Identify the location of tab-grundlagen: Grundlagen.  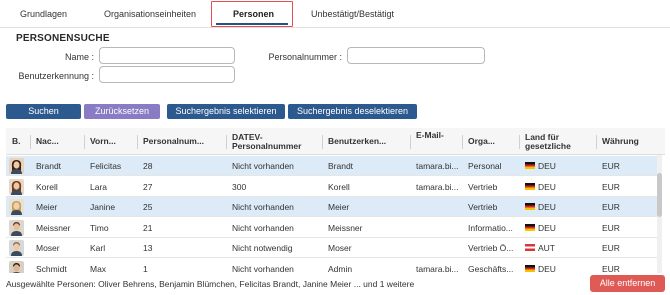
(43, 14).